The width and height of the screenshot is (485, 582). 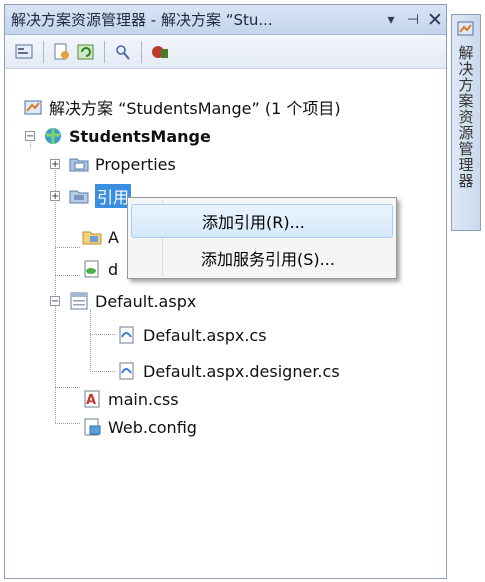 I want to click on tree-item-properties: Properties, so click(x=122, y=164).